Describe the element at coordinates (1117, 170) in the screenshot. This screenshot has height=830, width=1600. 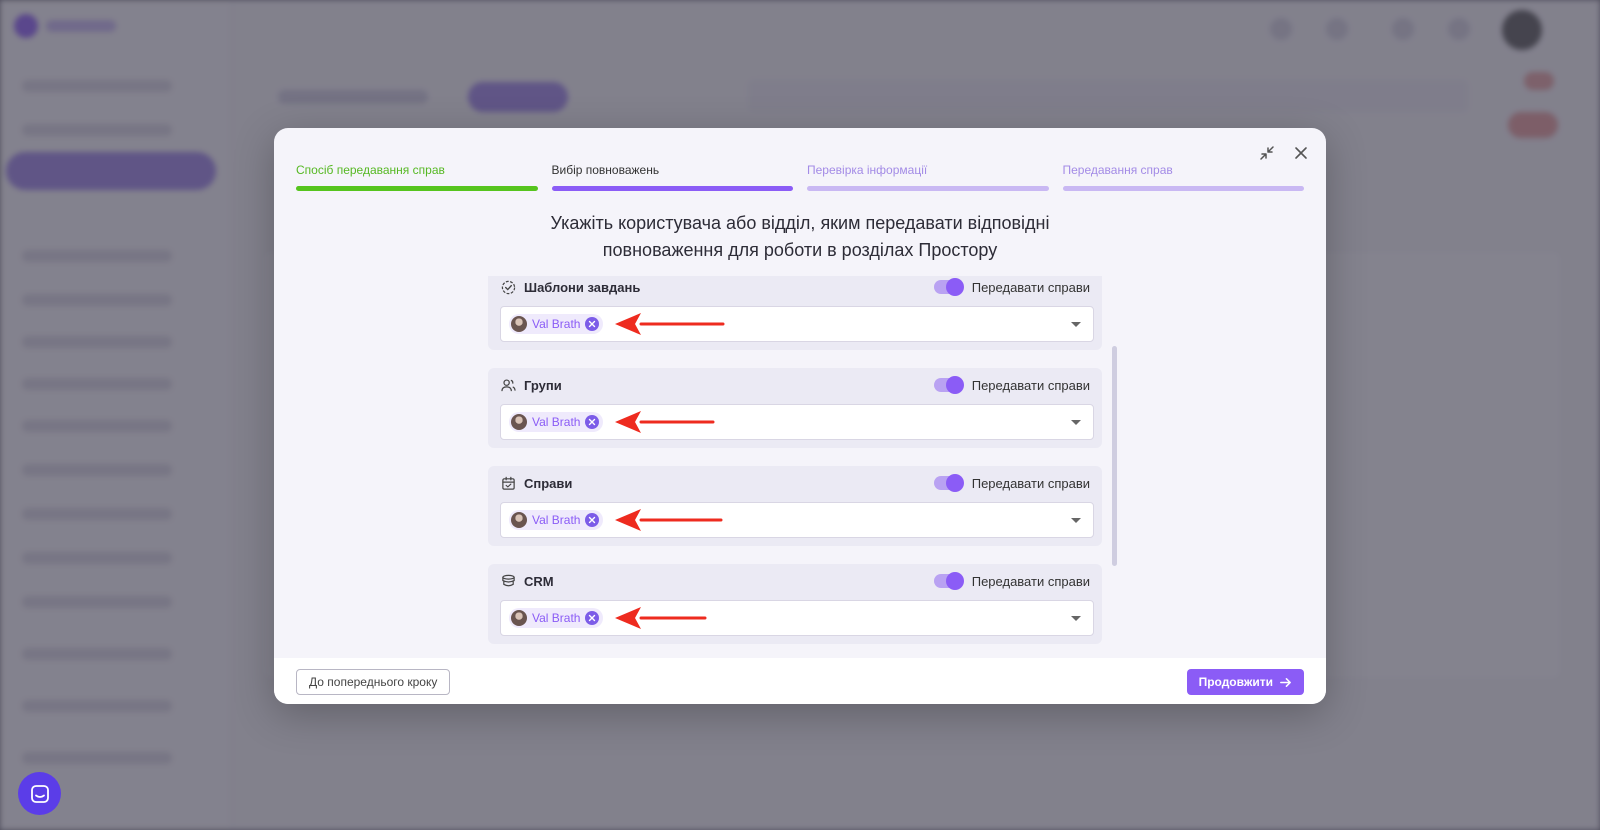
I see `step-label: Передавання справ` at that location.